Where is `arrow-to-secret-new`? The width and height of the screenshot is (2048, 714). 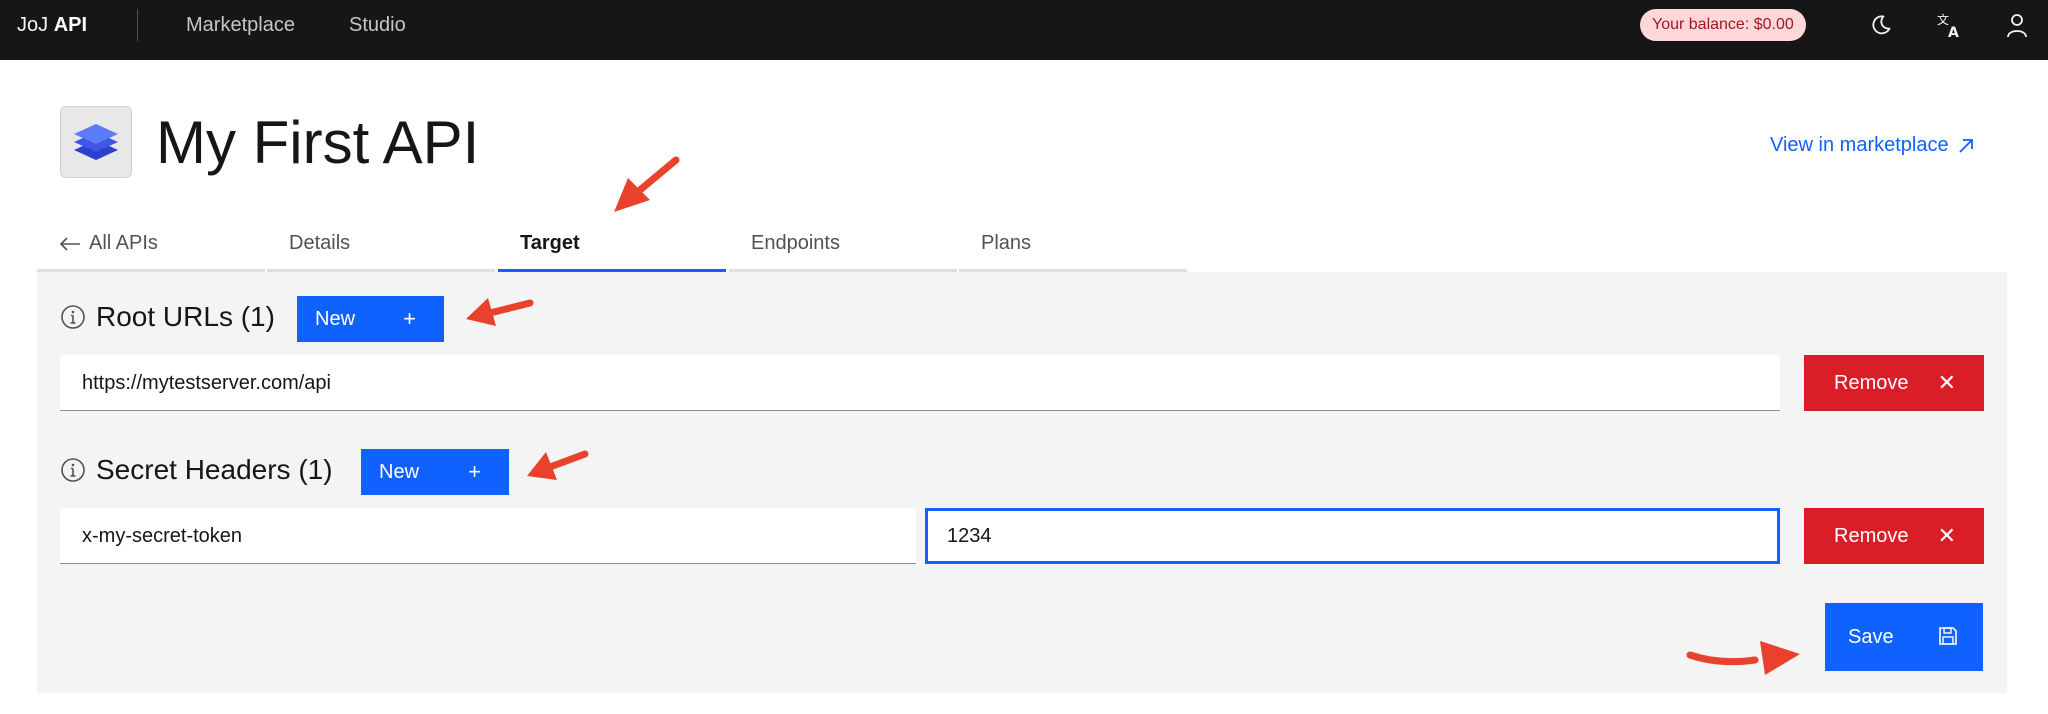 arrow-to-secret-new is located at coordinates (558, 465).